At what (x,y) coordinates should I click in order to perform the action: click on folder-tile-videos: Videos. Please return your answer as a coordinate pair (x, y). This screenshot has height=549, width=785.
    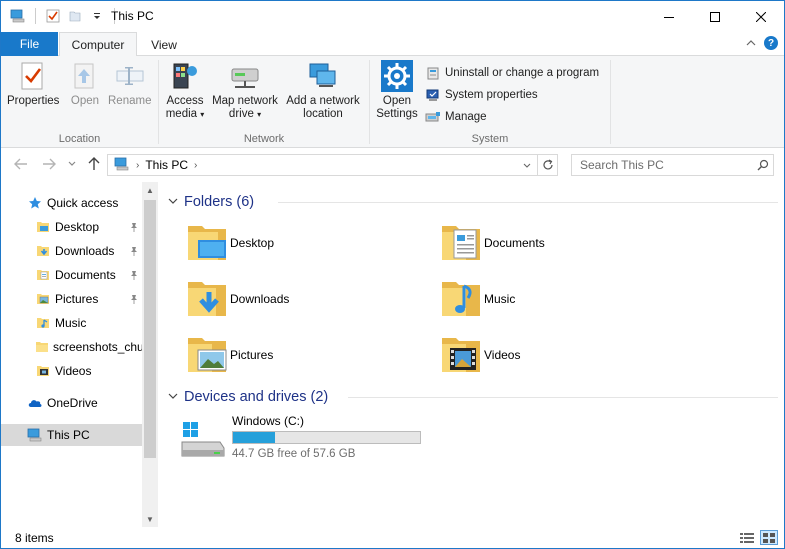
    Looking at the image, I should click on (563, 355).